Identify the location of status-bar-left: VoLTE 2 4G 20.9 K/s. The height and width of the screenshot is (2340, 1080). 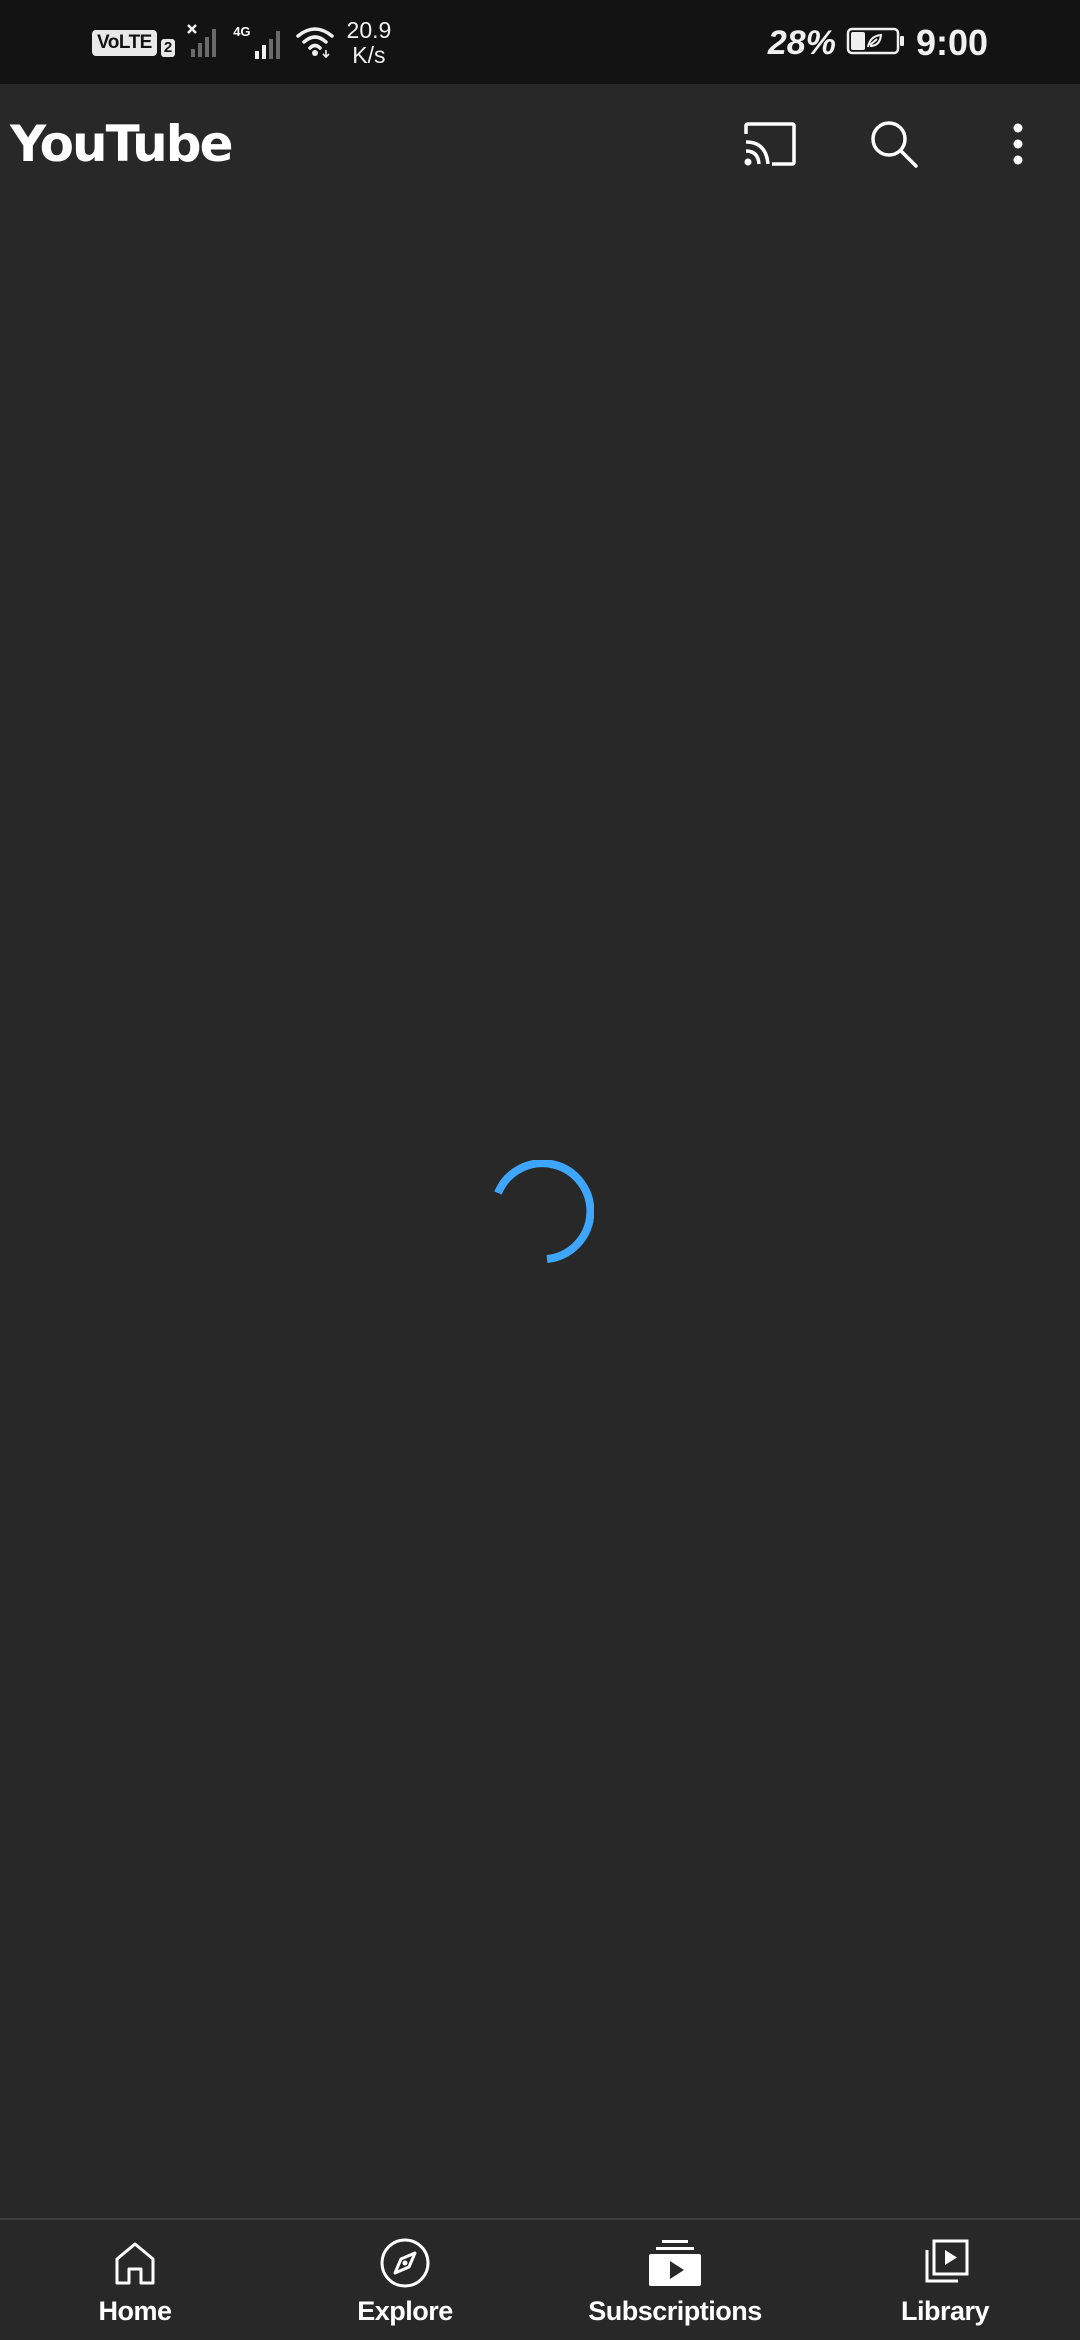
(241, 43).